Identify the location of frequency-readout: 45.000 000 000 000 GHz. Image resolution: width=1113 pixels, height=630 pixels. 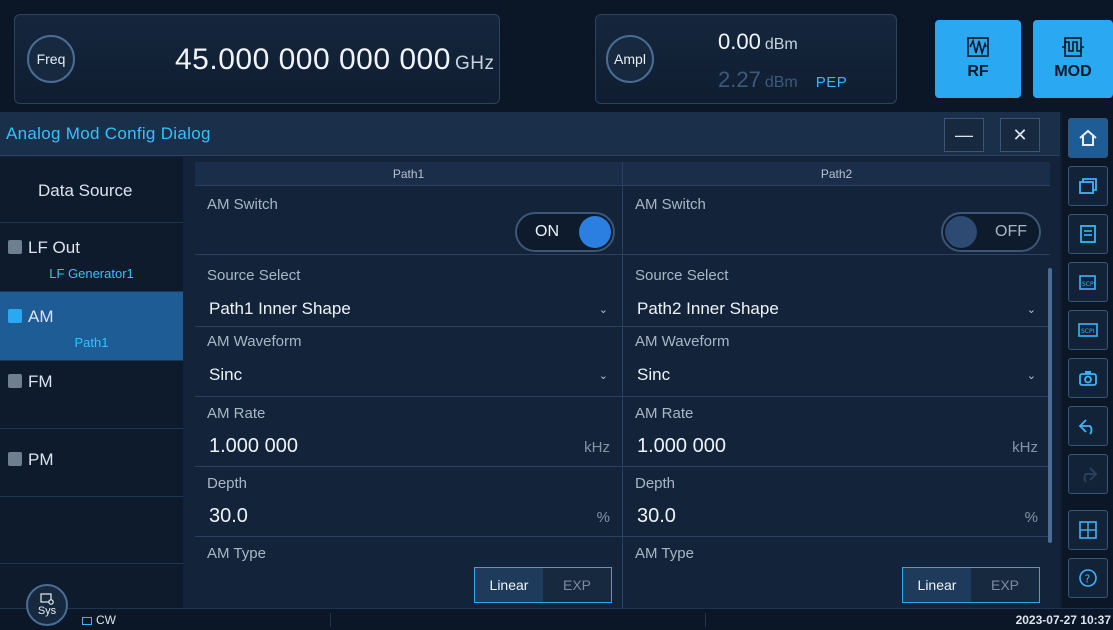
(334, 60).